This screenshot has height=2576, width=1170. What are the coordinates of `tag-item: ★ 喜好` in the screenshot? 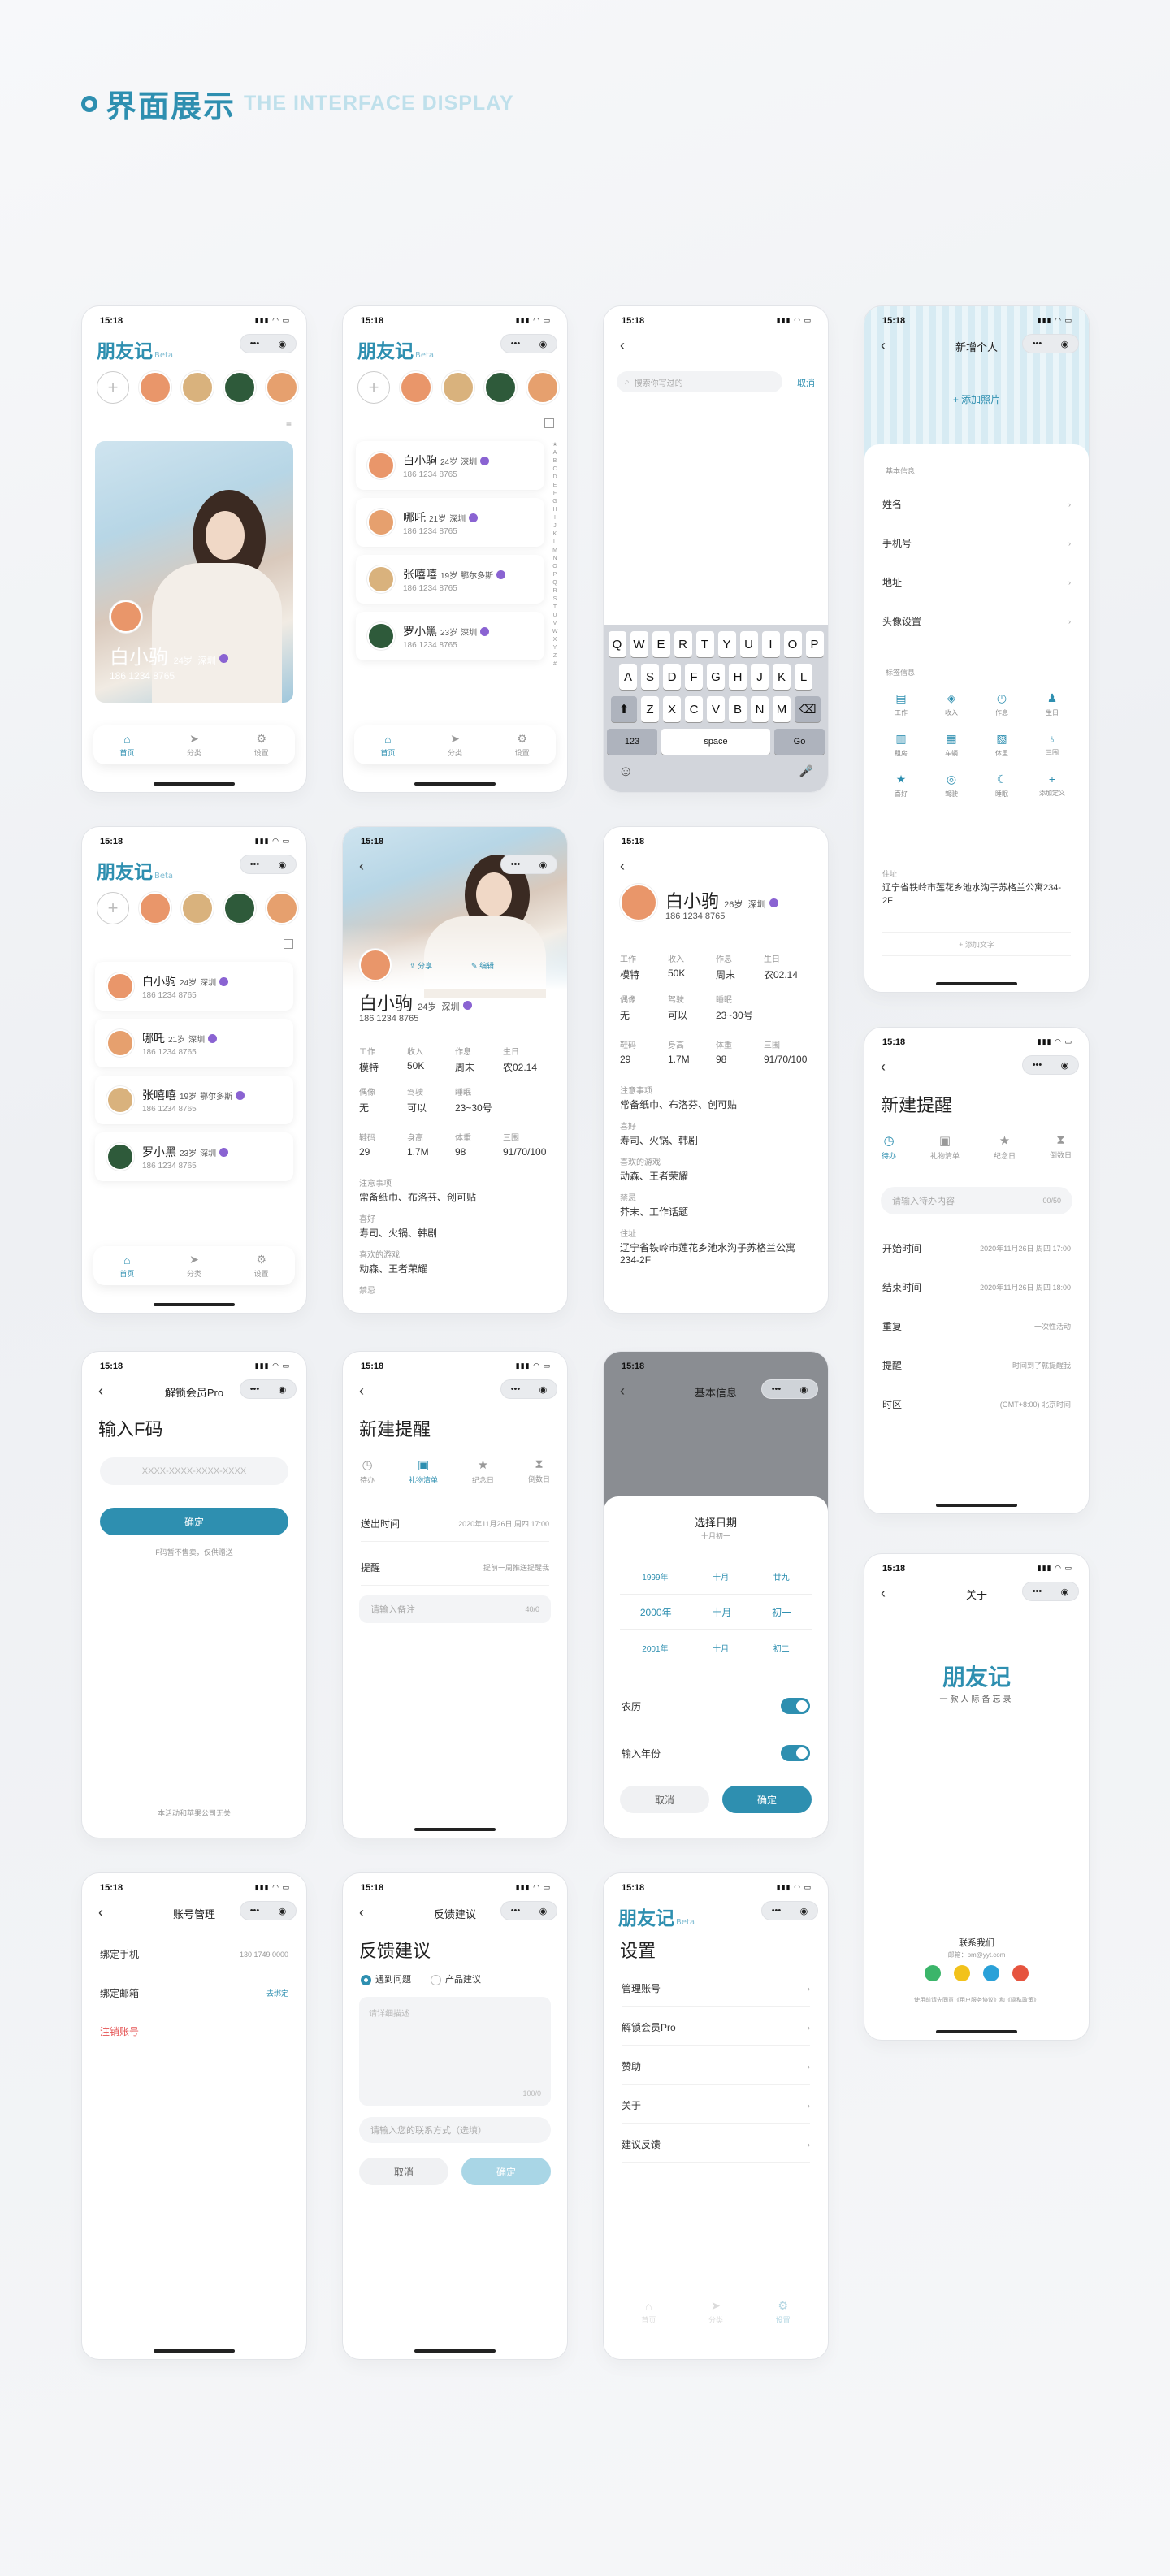 It's located at (901, 793).